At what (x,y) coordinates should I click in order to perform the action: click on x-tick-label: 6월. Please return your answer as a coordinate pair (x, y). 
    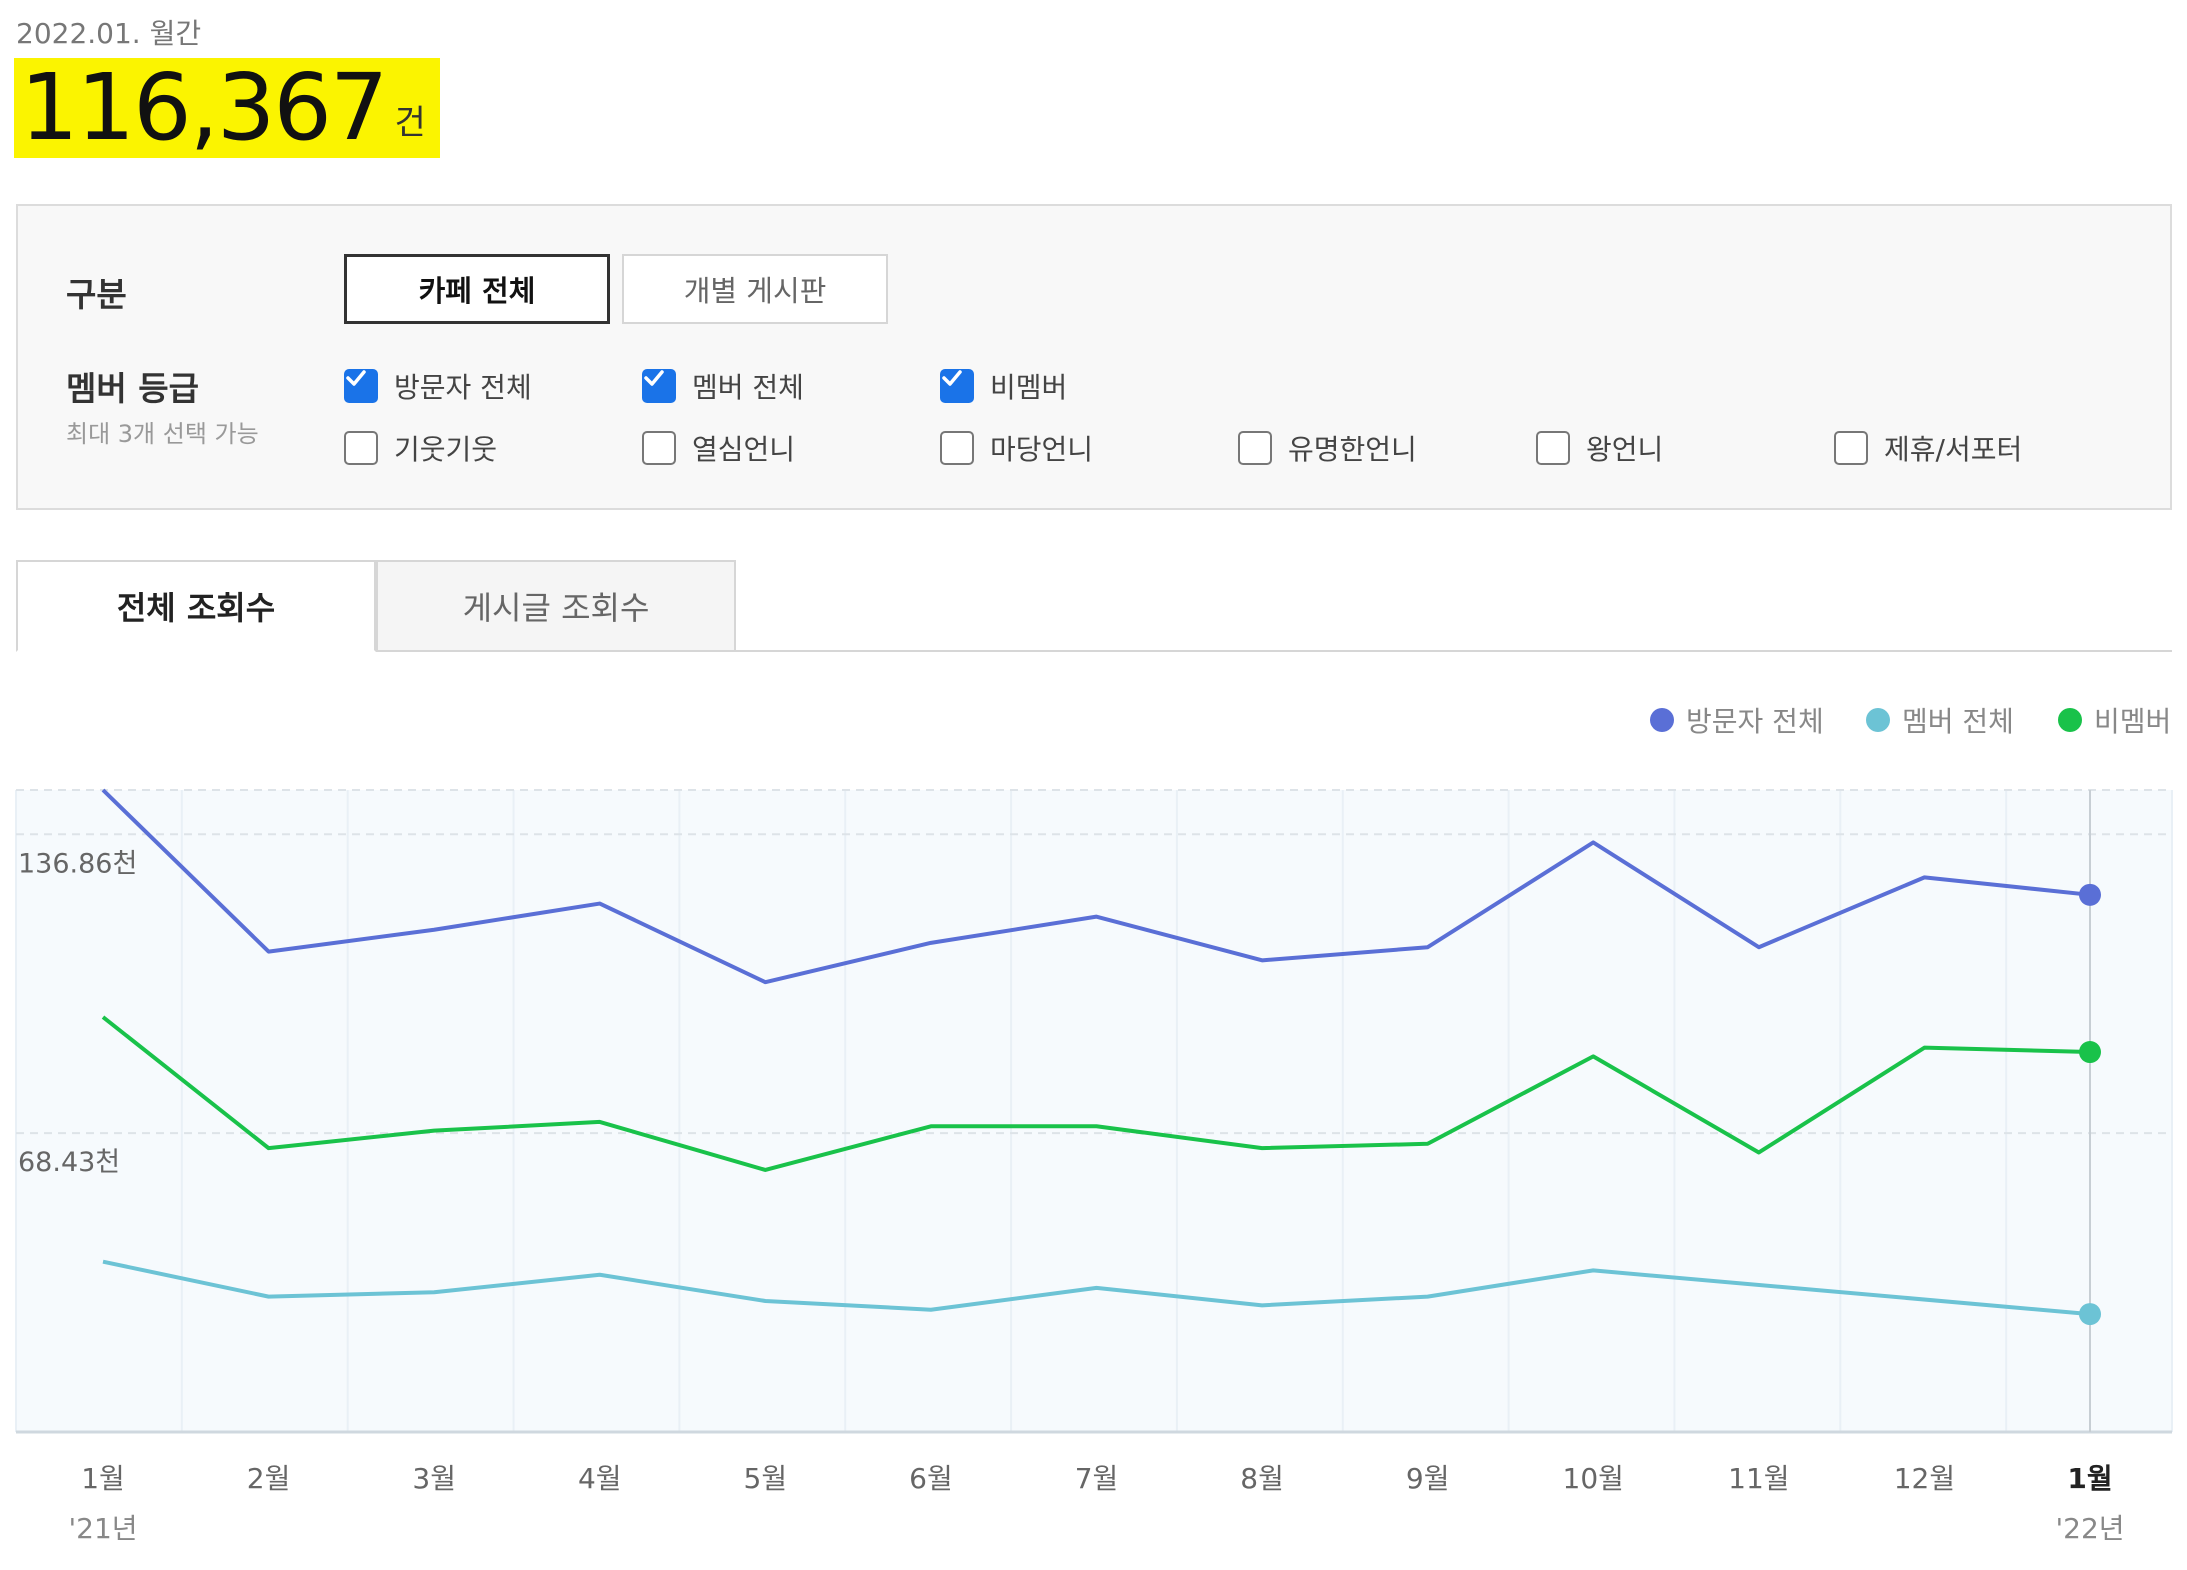
    Looking at the image, I should click on (931, 1478).